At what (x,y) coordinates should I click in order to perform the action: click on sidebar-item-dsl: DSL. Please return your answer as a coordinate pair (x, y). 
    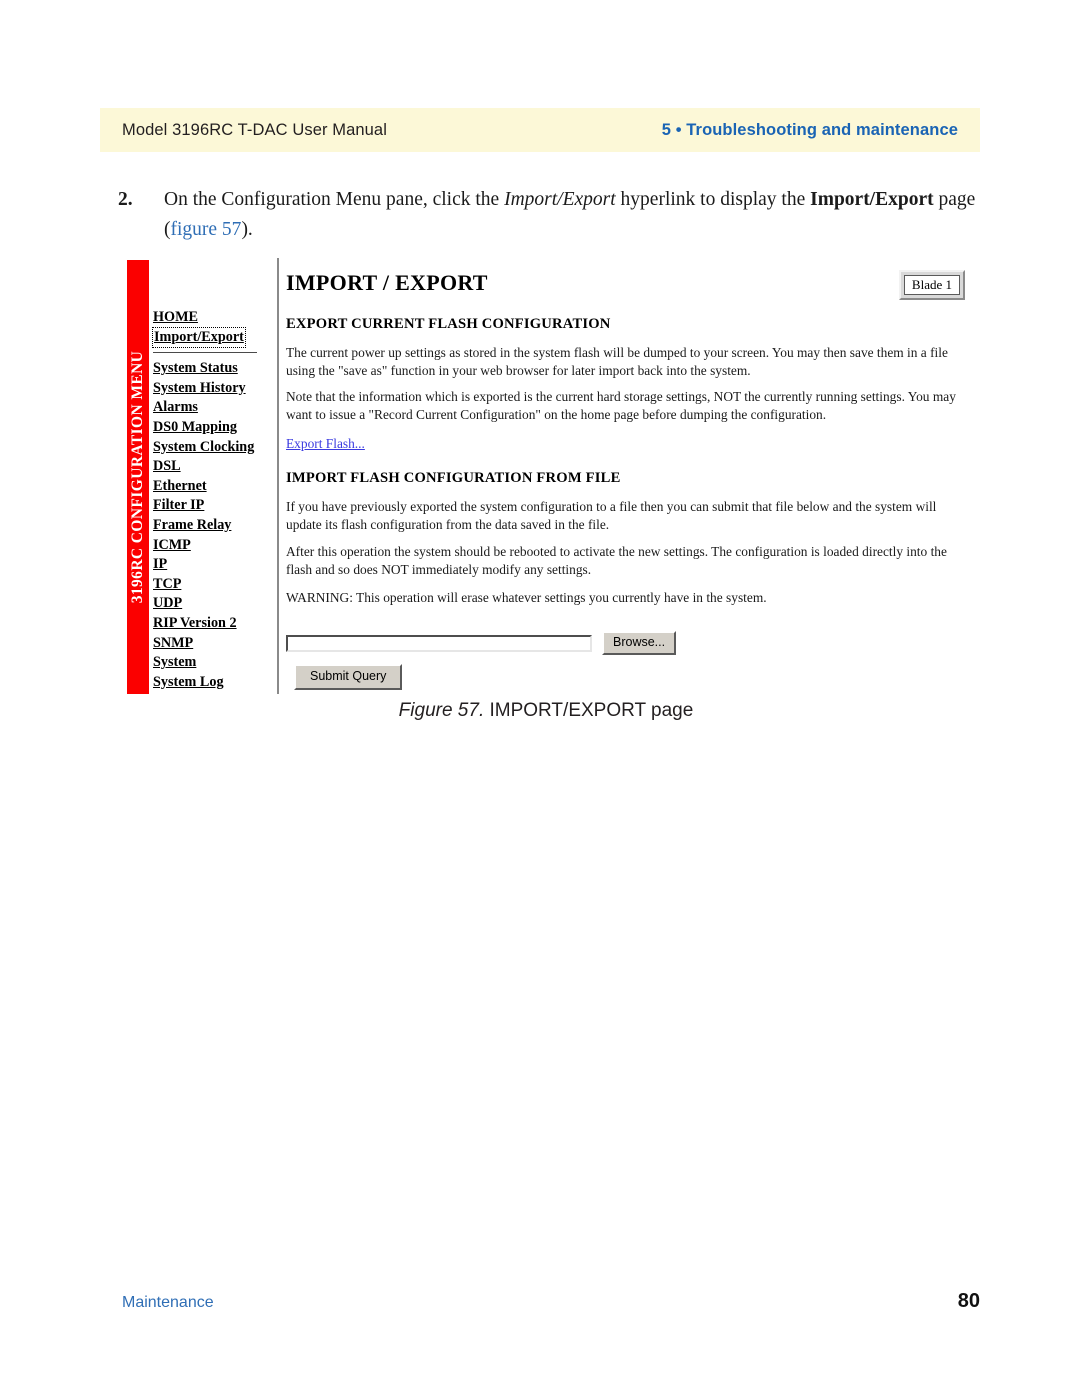
    Looking at the image, I should click on (215, 467).